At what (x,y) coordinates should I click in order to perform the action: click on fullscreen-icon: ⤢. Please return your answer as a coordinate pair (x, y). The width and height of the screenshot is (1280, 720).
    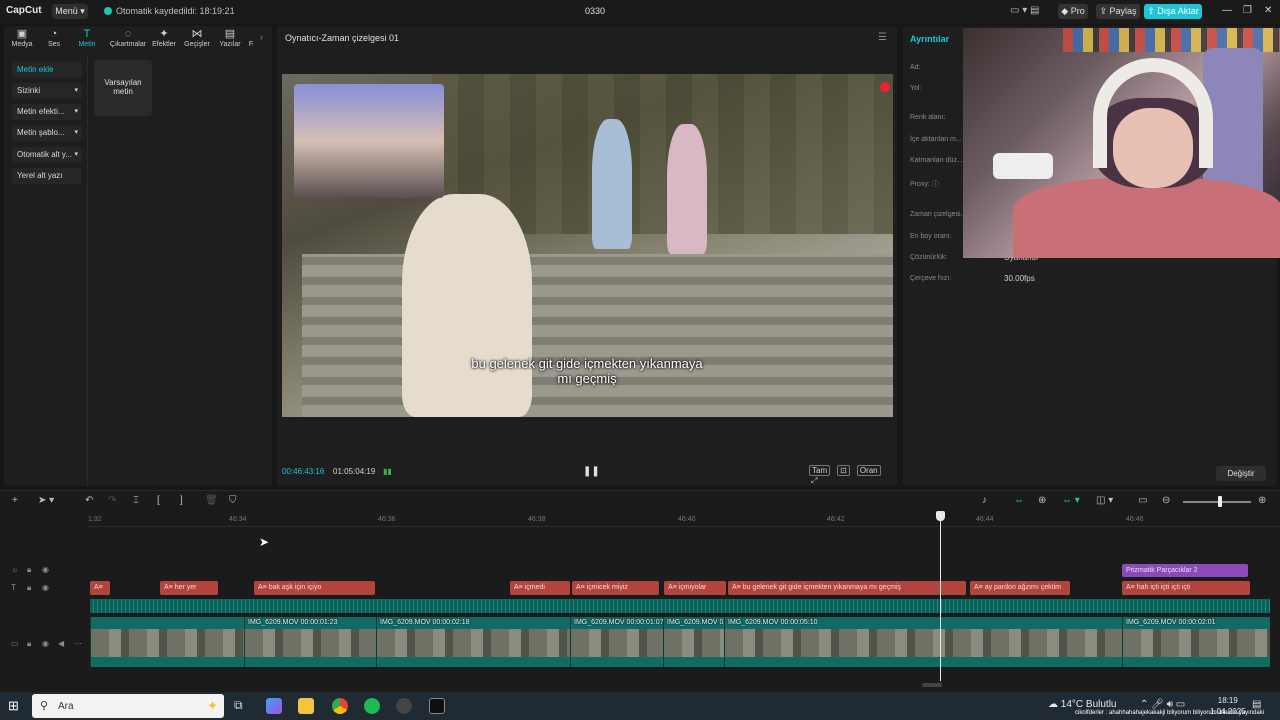
    Looking at the image, I should click on (814, 481).